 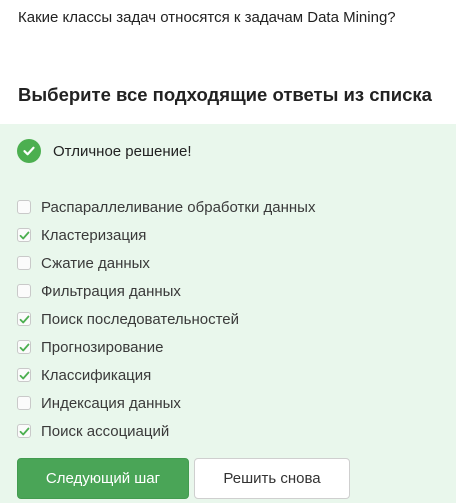 What do you see at coordinates (225, 94) in the screenshot?
I see `prompt-title: Выберите все подходящие ответы из списка` at bounding box center [225, 94].